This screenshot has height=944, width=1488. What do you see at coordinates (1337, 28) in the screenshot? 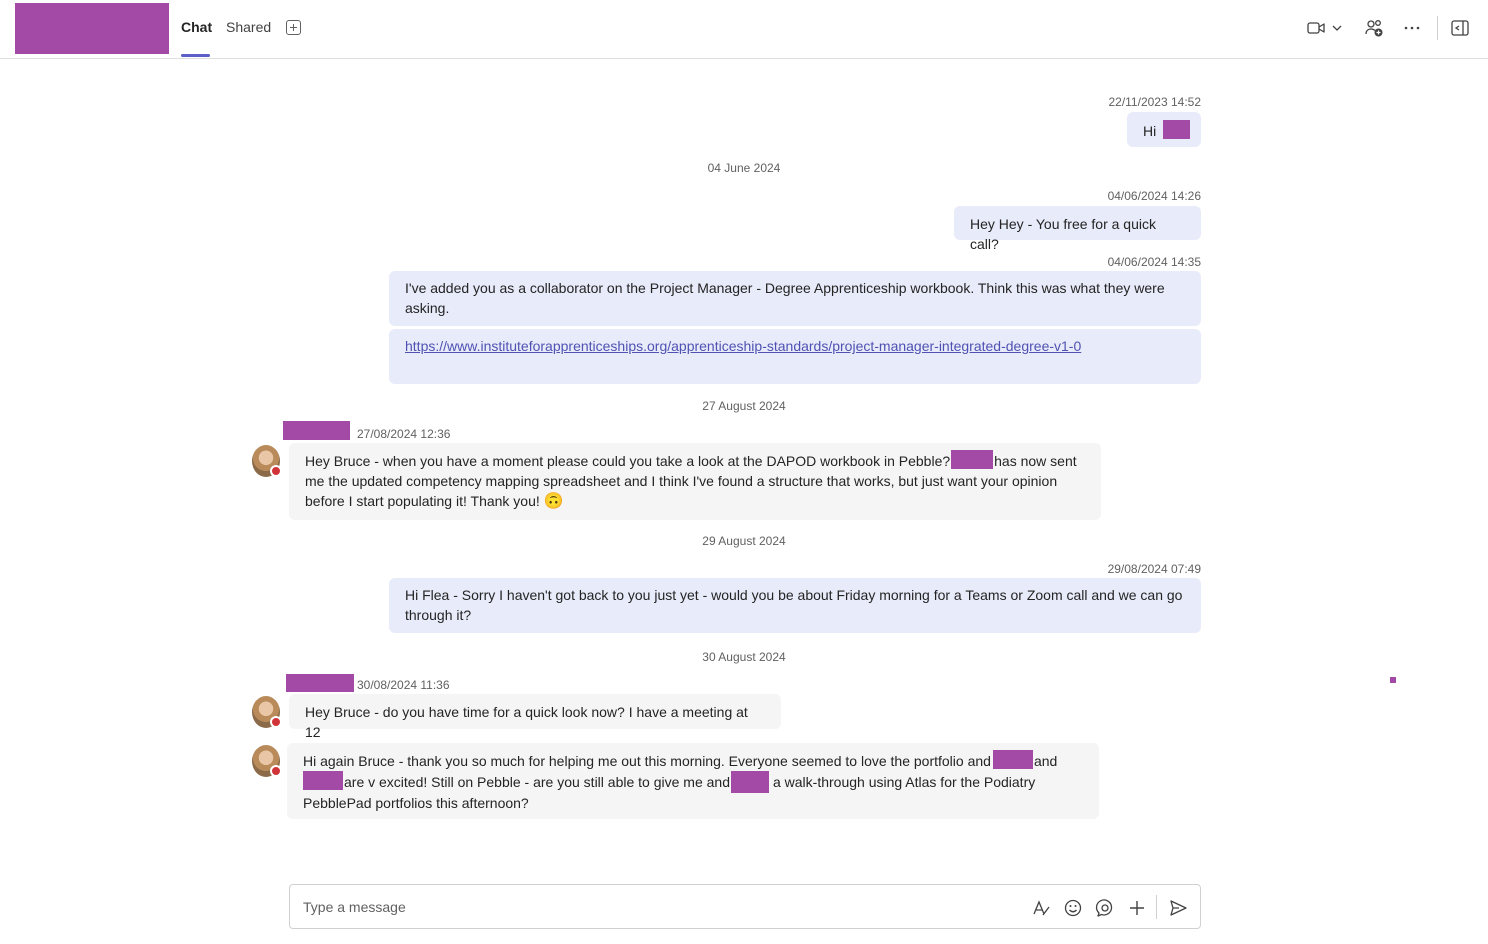
I see `chevron-down-icon` at bounding box center [1337, 28].